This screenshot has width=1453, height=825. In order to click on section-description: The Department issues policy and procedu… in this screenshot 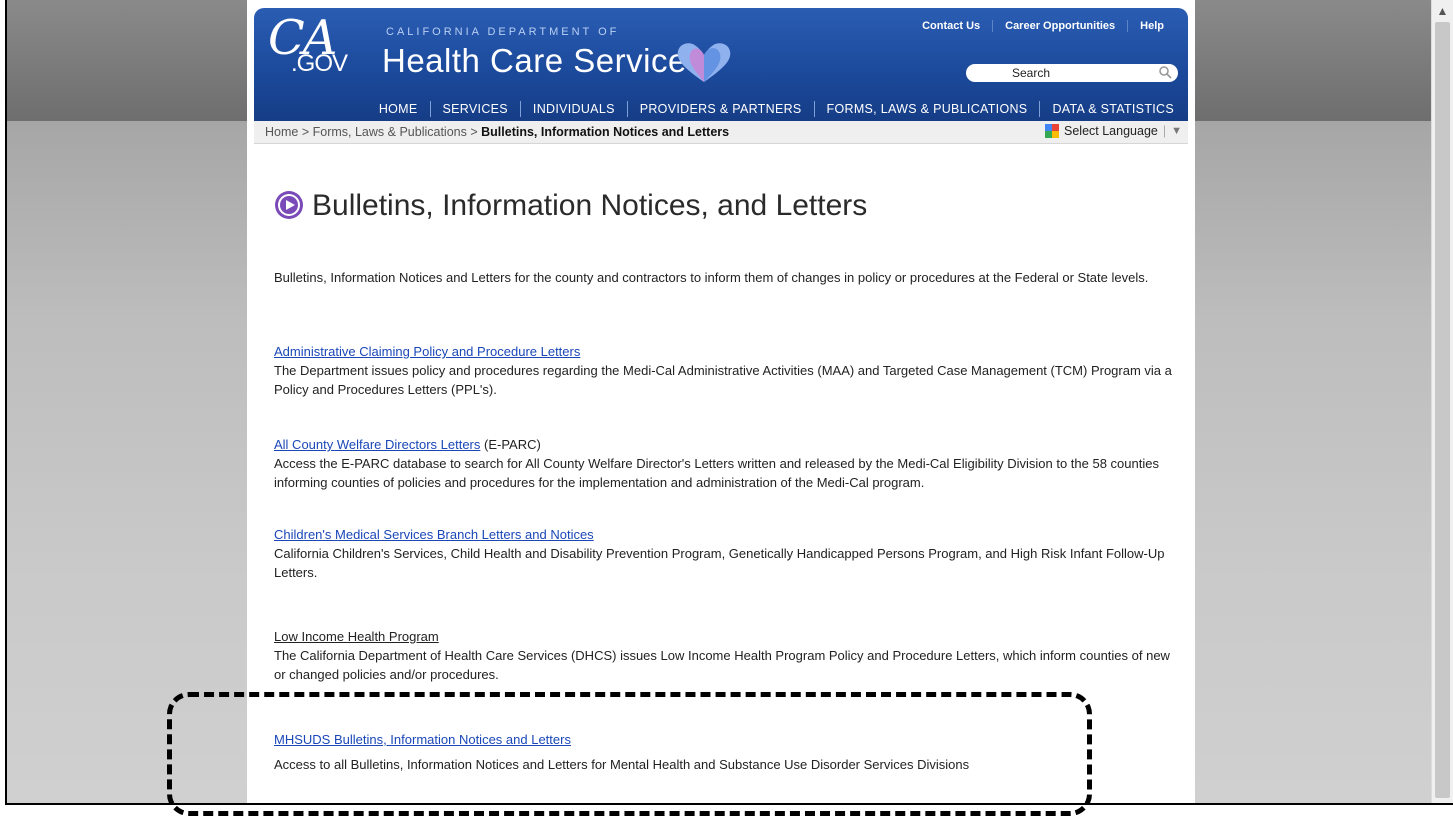, I will do `click(723, 380)`.